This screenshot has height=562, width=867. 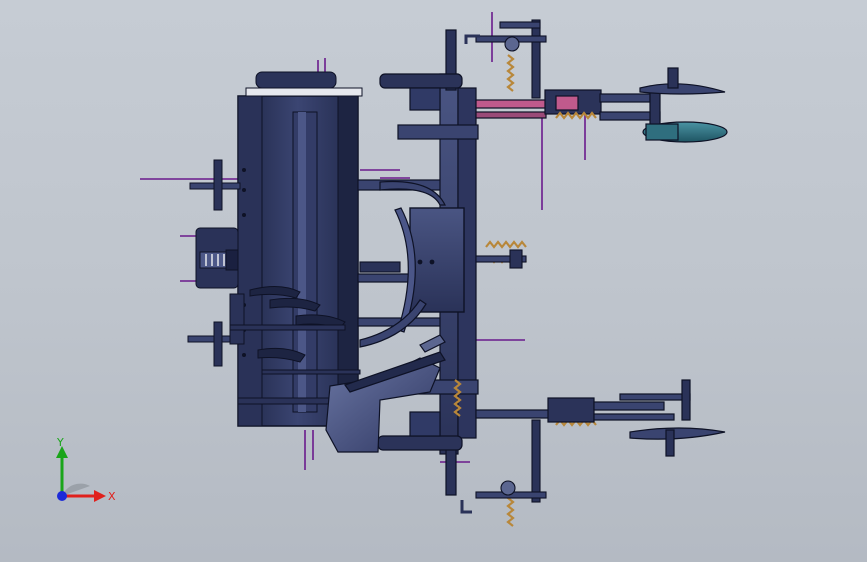 What do you see at coordinates (86, 470) in the screenshot?
I see `axis-triad: Y X` at bounding box center [86, 470].